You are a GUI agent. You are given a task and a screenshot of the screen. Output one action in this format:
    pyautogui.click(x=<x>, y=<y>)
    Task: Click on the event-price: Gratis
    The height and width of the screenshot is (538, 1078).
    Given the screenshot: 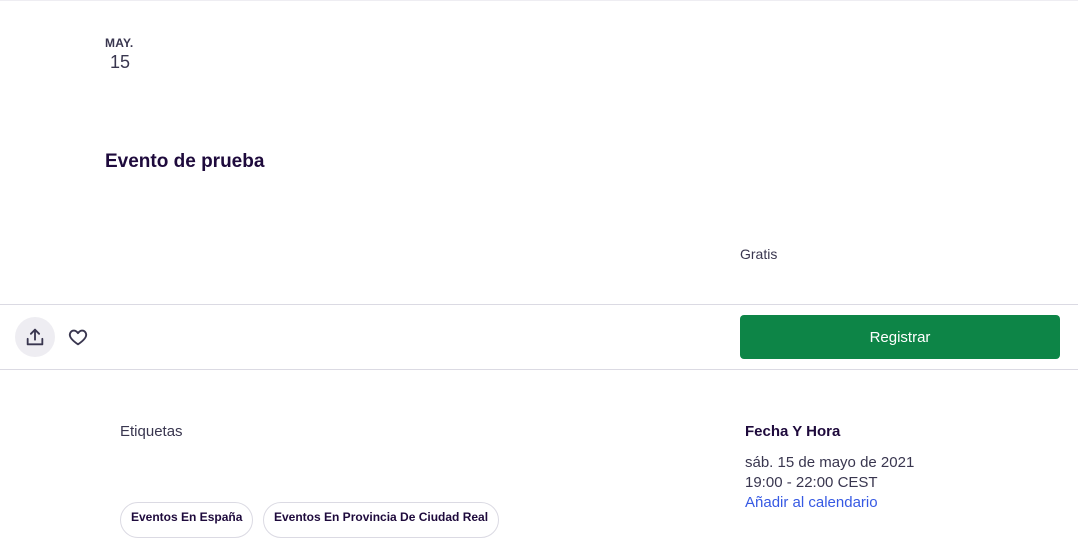 What is the action you would take?
    pyautogui.click(x=759, y=254)
    